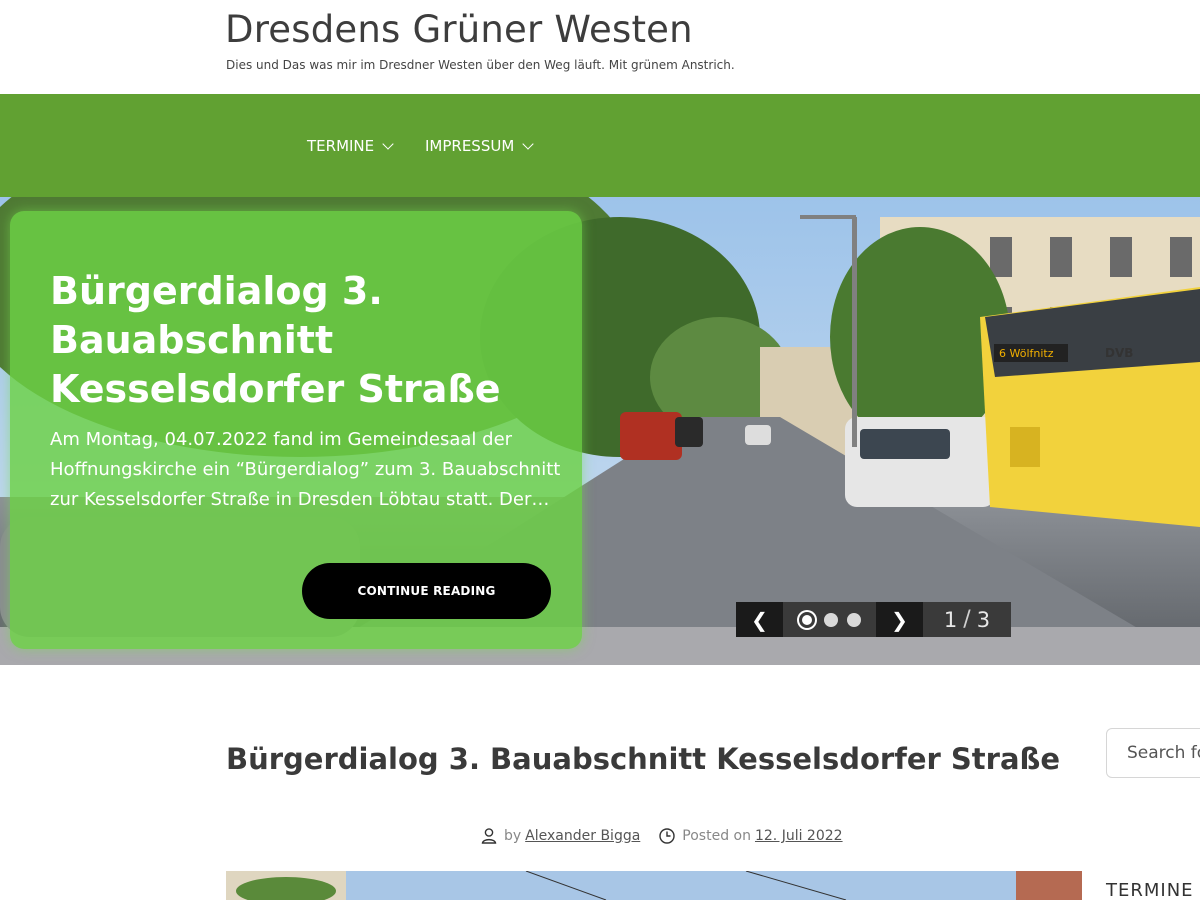 The width and height of the screenshot is (1200, 901). What do you see at coordinates (1153, 753) in the screenshot?
I see `search-input` at bounding box center [1153, 753].